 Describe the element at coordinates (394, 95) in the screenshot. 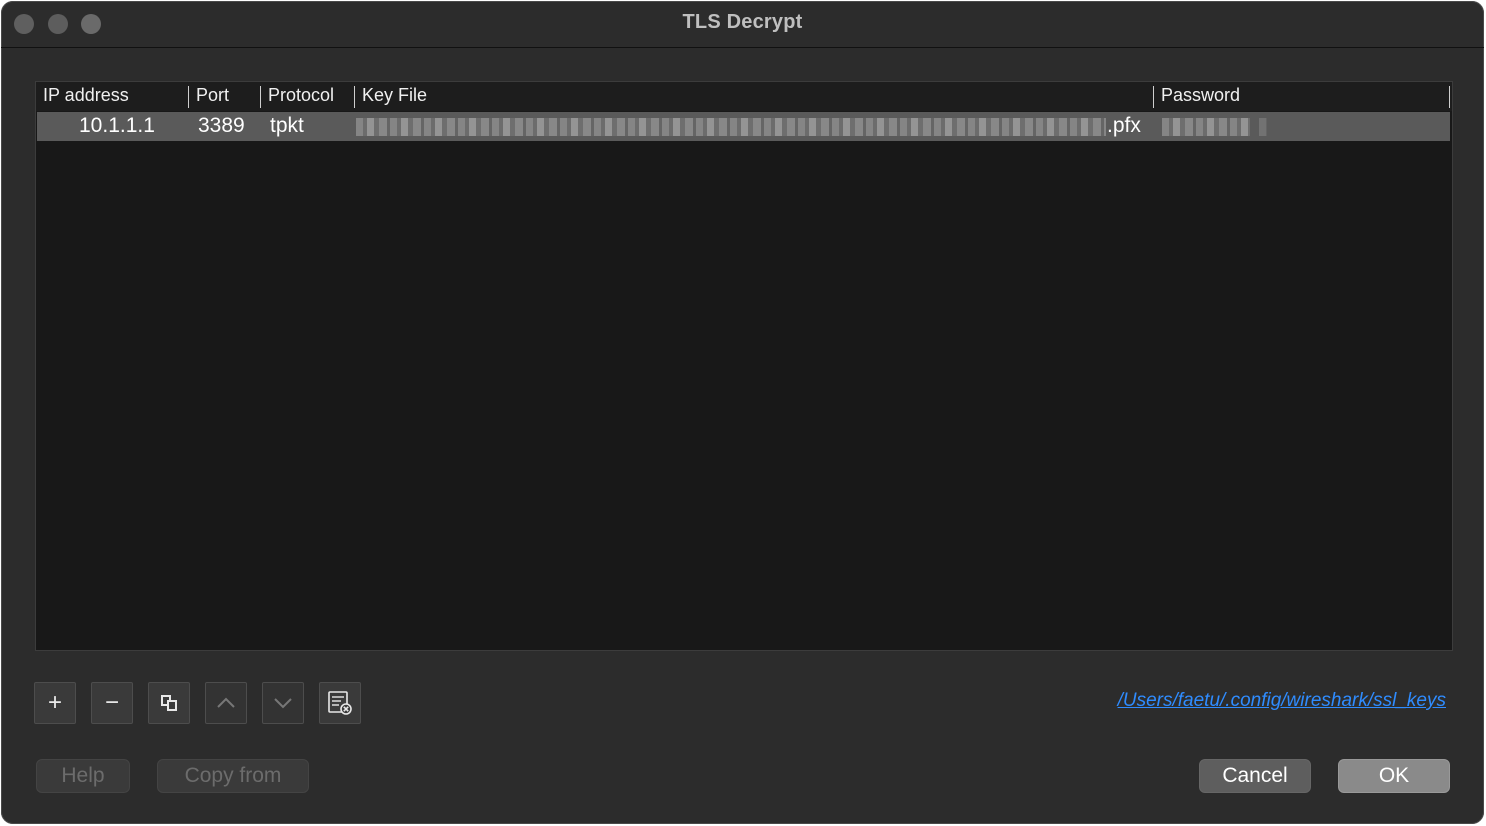

I see `column-header-key-file: Key File` at that location.